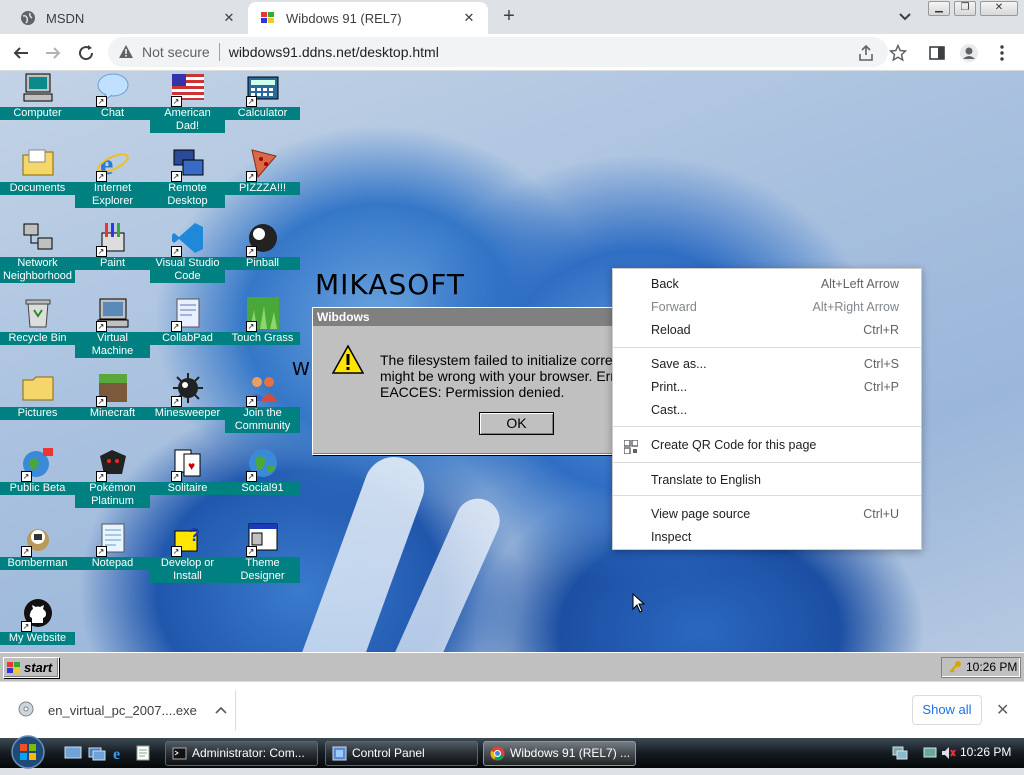 Image resolution: width=1024 pixels, height=775 pixels. What do you see at coordinates (112, 113) in the screenshot?
I see `desktop-icon-label: Chat` at bounding box center [112, 113].